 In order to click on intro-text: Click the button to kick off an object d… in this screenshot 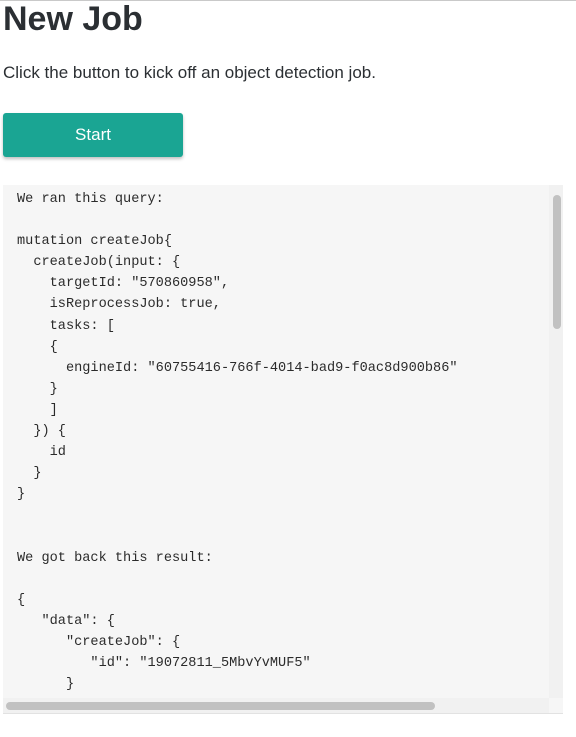, I will do `click(189, 72)`.